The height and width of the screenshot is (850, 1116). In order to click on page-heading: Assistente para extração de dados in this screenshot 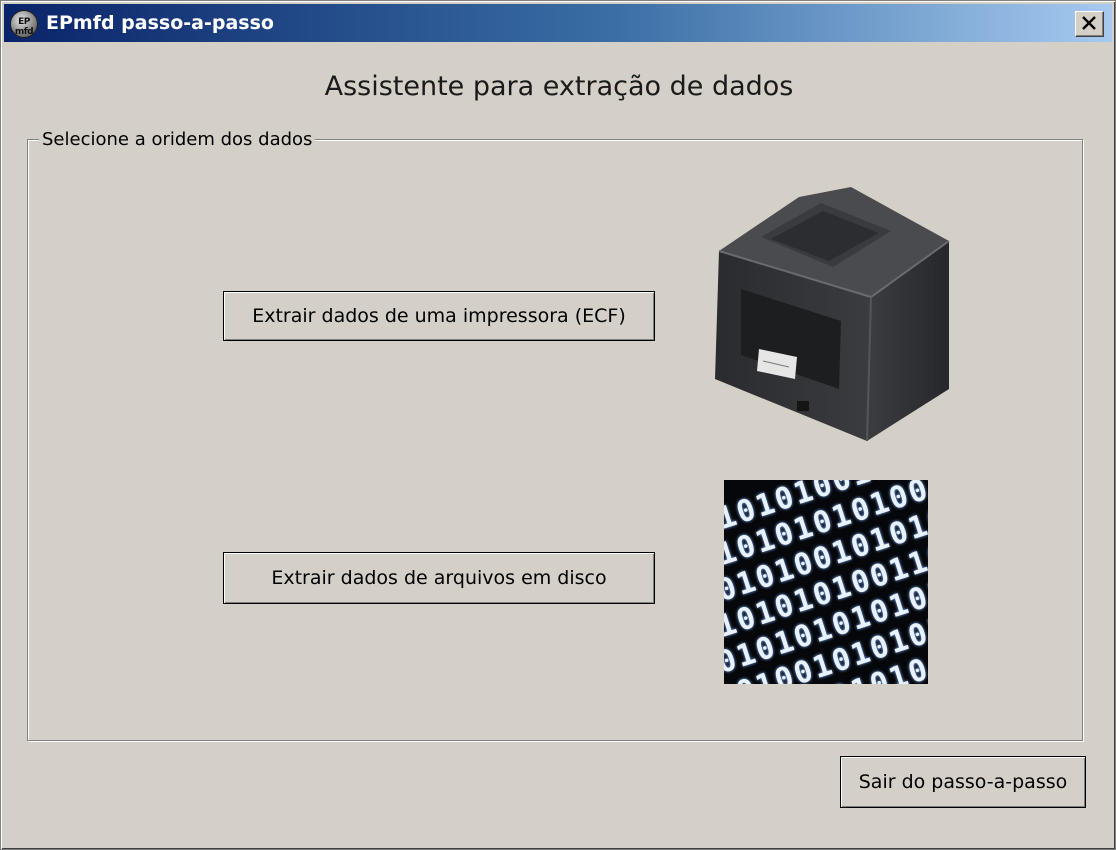, I will do `click(559, 86)`.